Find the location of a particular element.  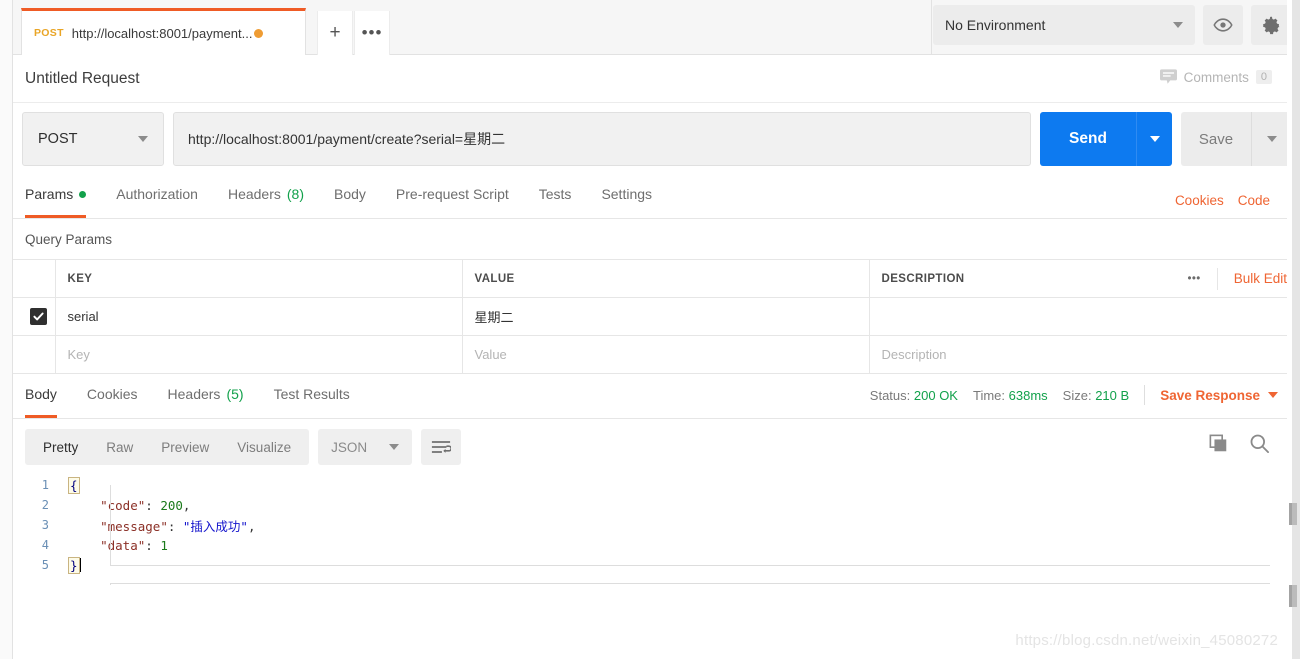

save-response-button: Save Response is located at coordinates (1219, 395).